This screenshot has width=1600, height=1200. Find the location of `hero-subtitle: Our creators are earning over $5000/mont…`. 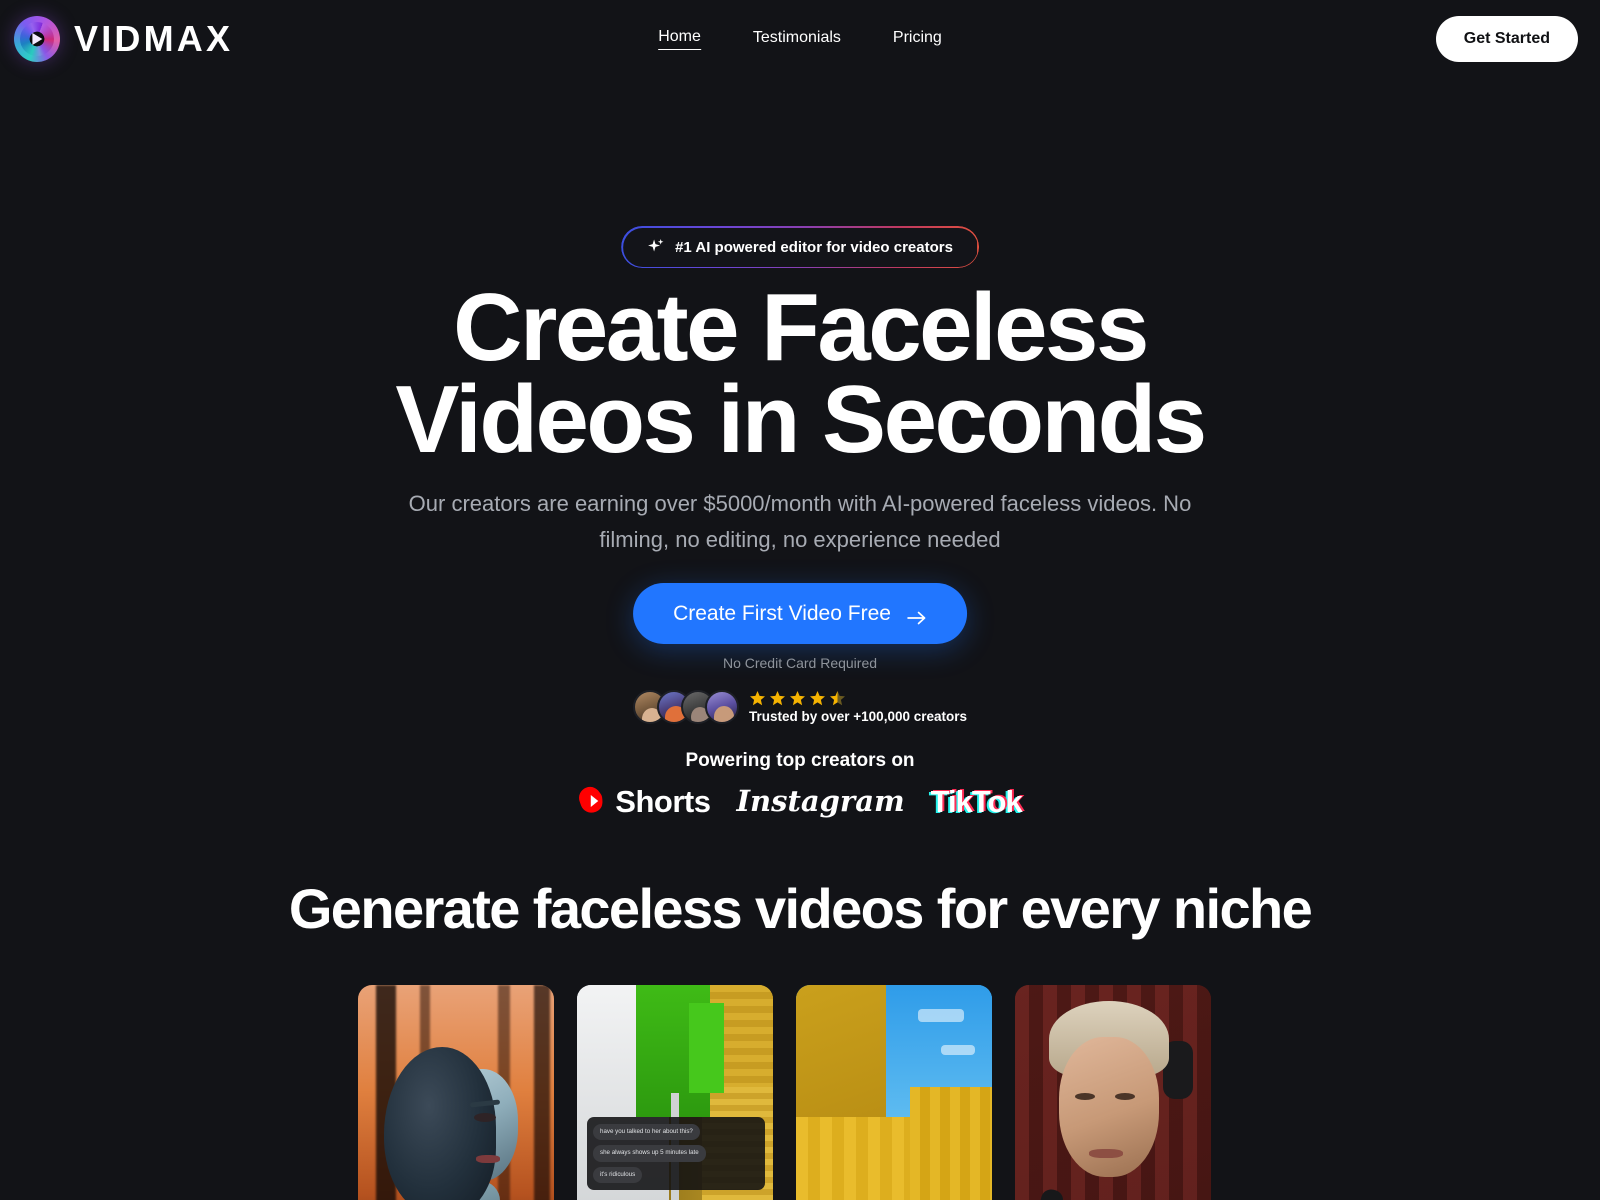

hero-subtitle: Our creators are earning over $5000/mont… is located at coordinates (800, 521).